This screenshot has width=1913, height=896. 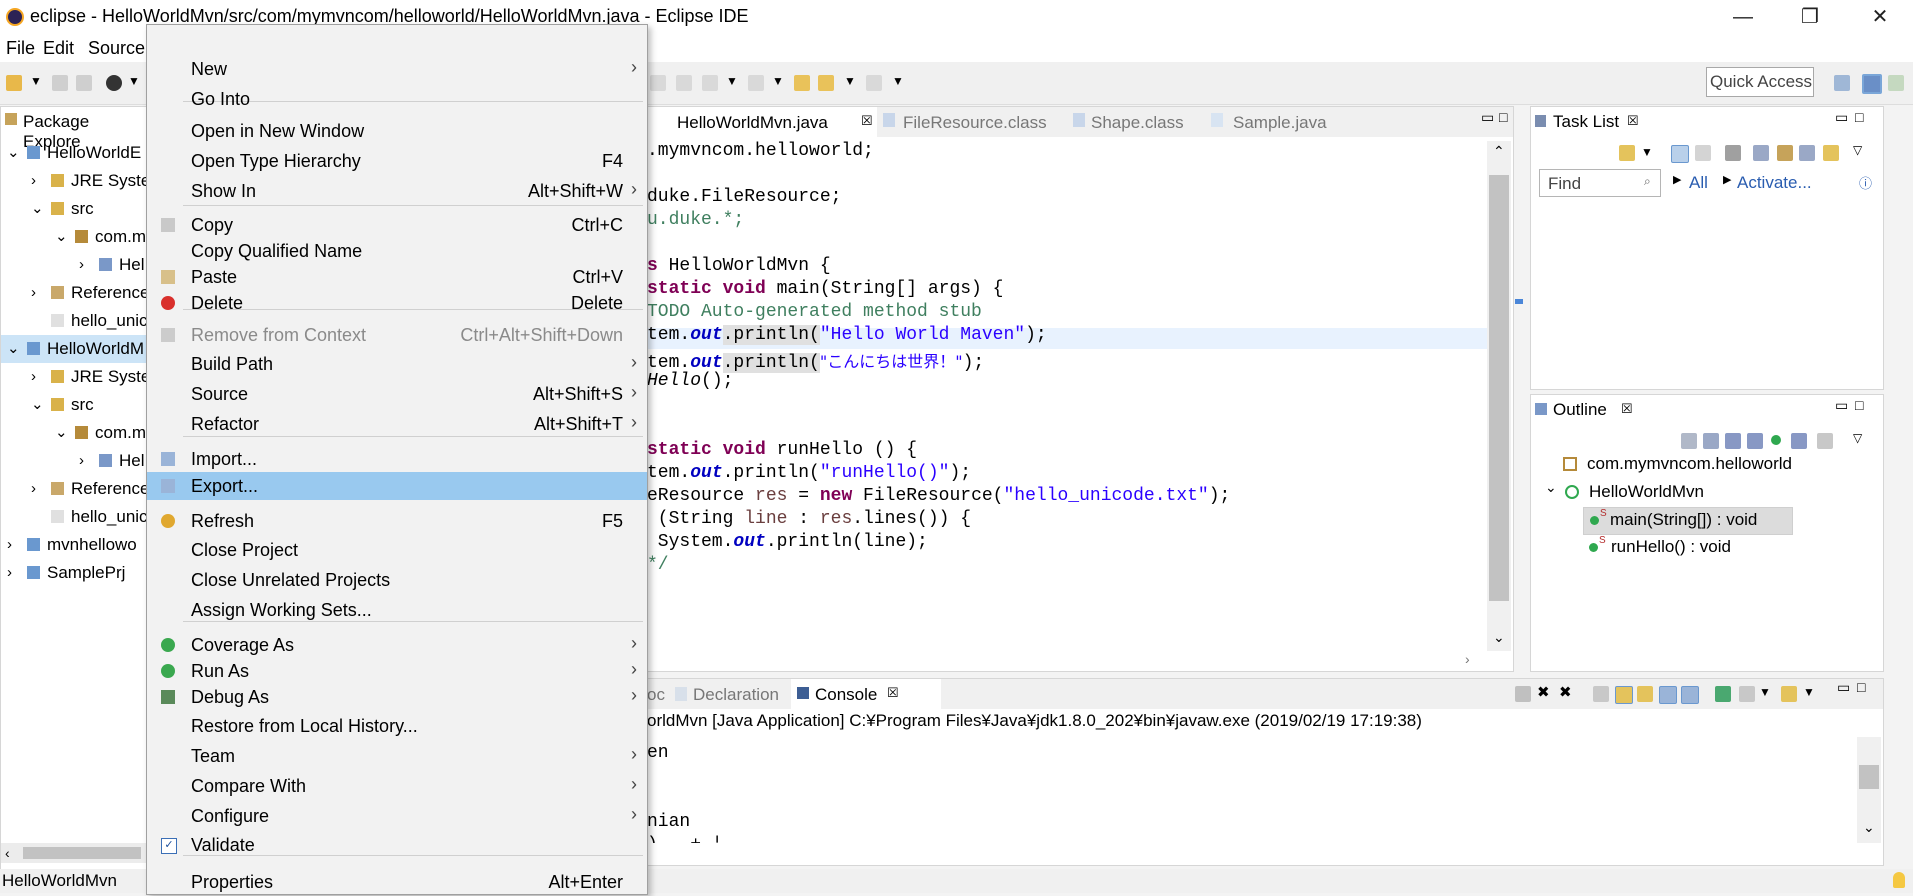 I want to click on vertical-scrollbar: ⌃ ⌄, so click(x=1499, y=396).